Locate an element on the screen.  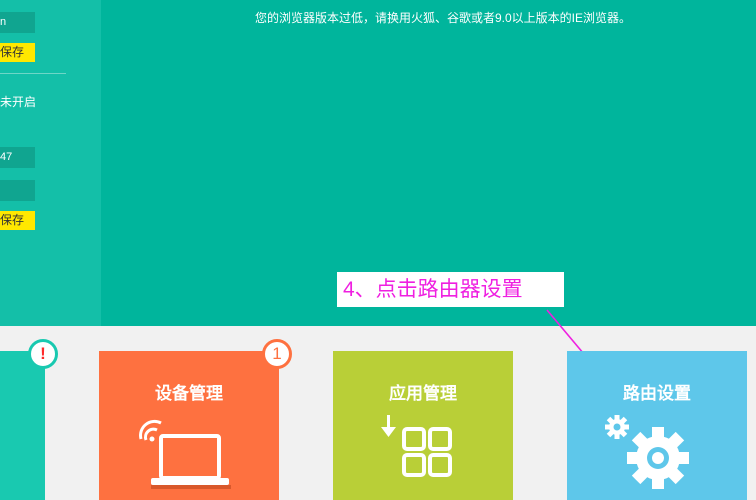
tile-router-settings: 路由设置 is located at coordinates (657, 425).